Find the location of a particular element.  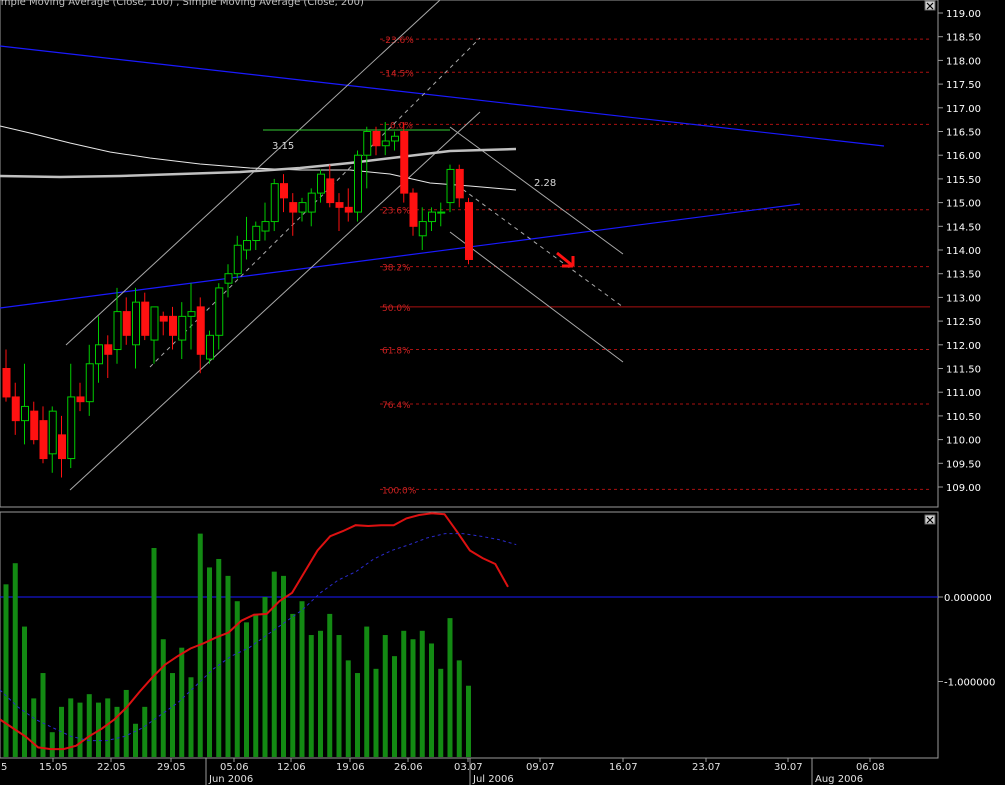

price-axis-label: 113.00 is located at coordinates (963, 298).